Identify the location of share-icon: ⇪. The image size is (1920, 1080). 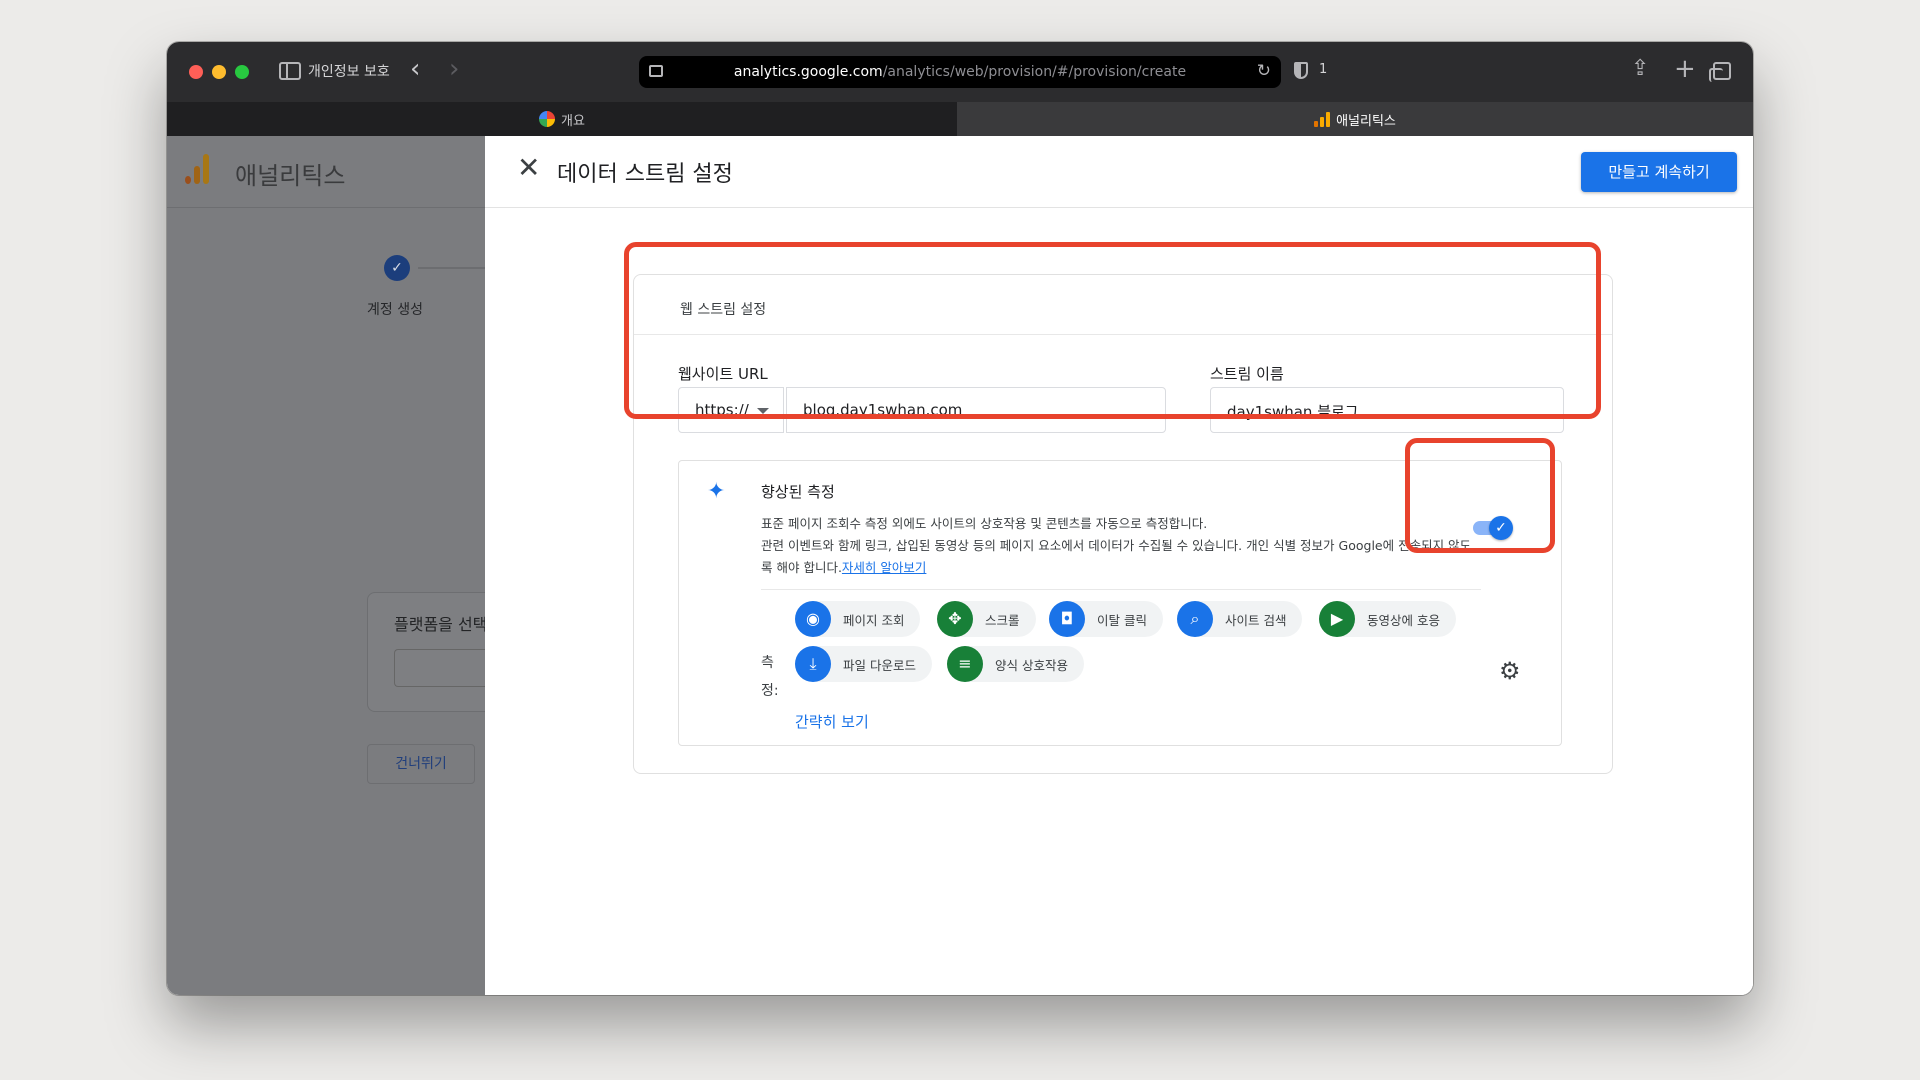
(1640, 68).